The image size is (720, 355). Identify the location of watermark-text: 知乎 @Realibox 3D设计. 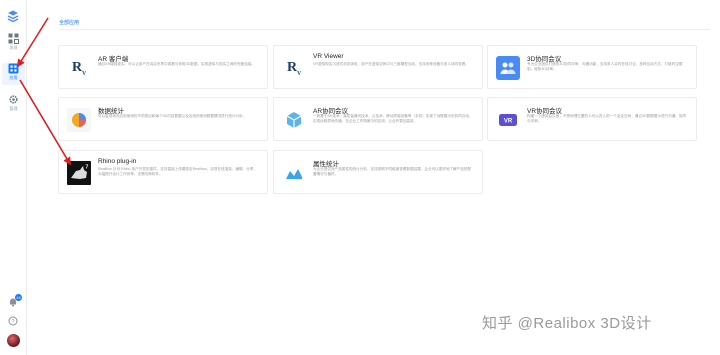
(567, 323).